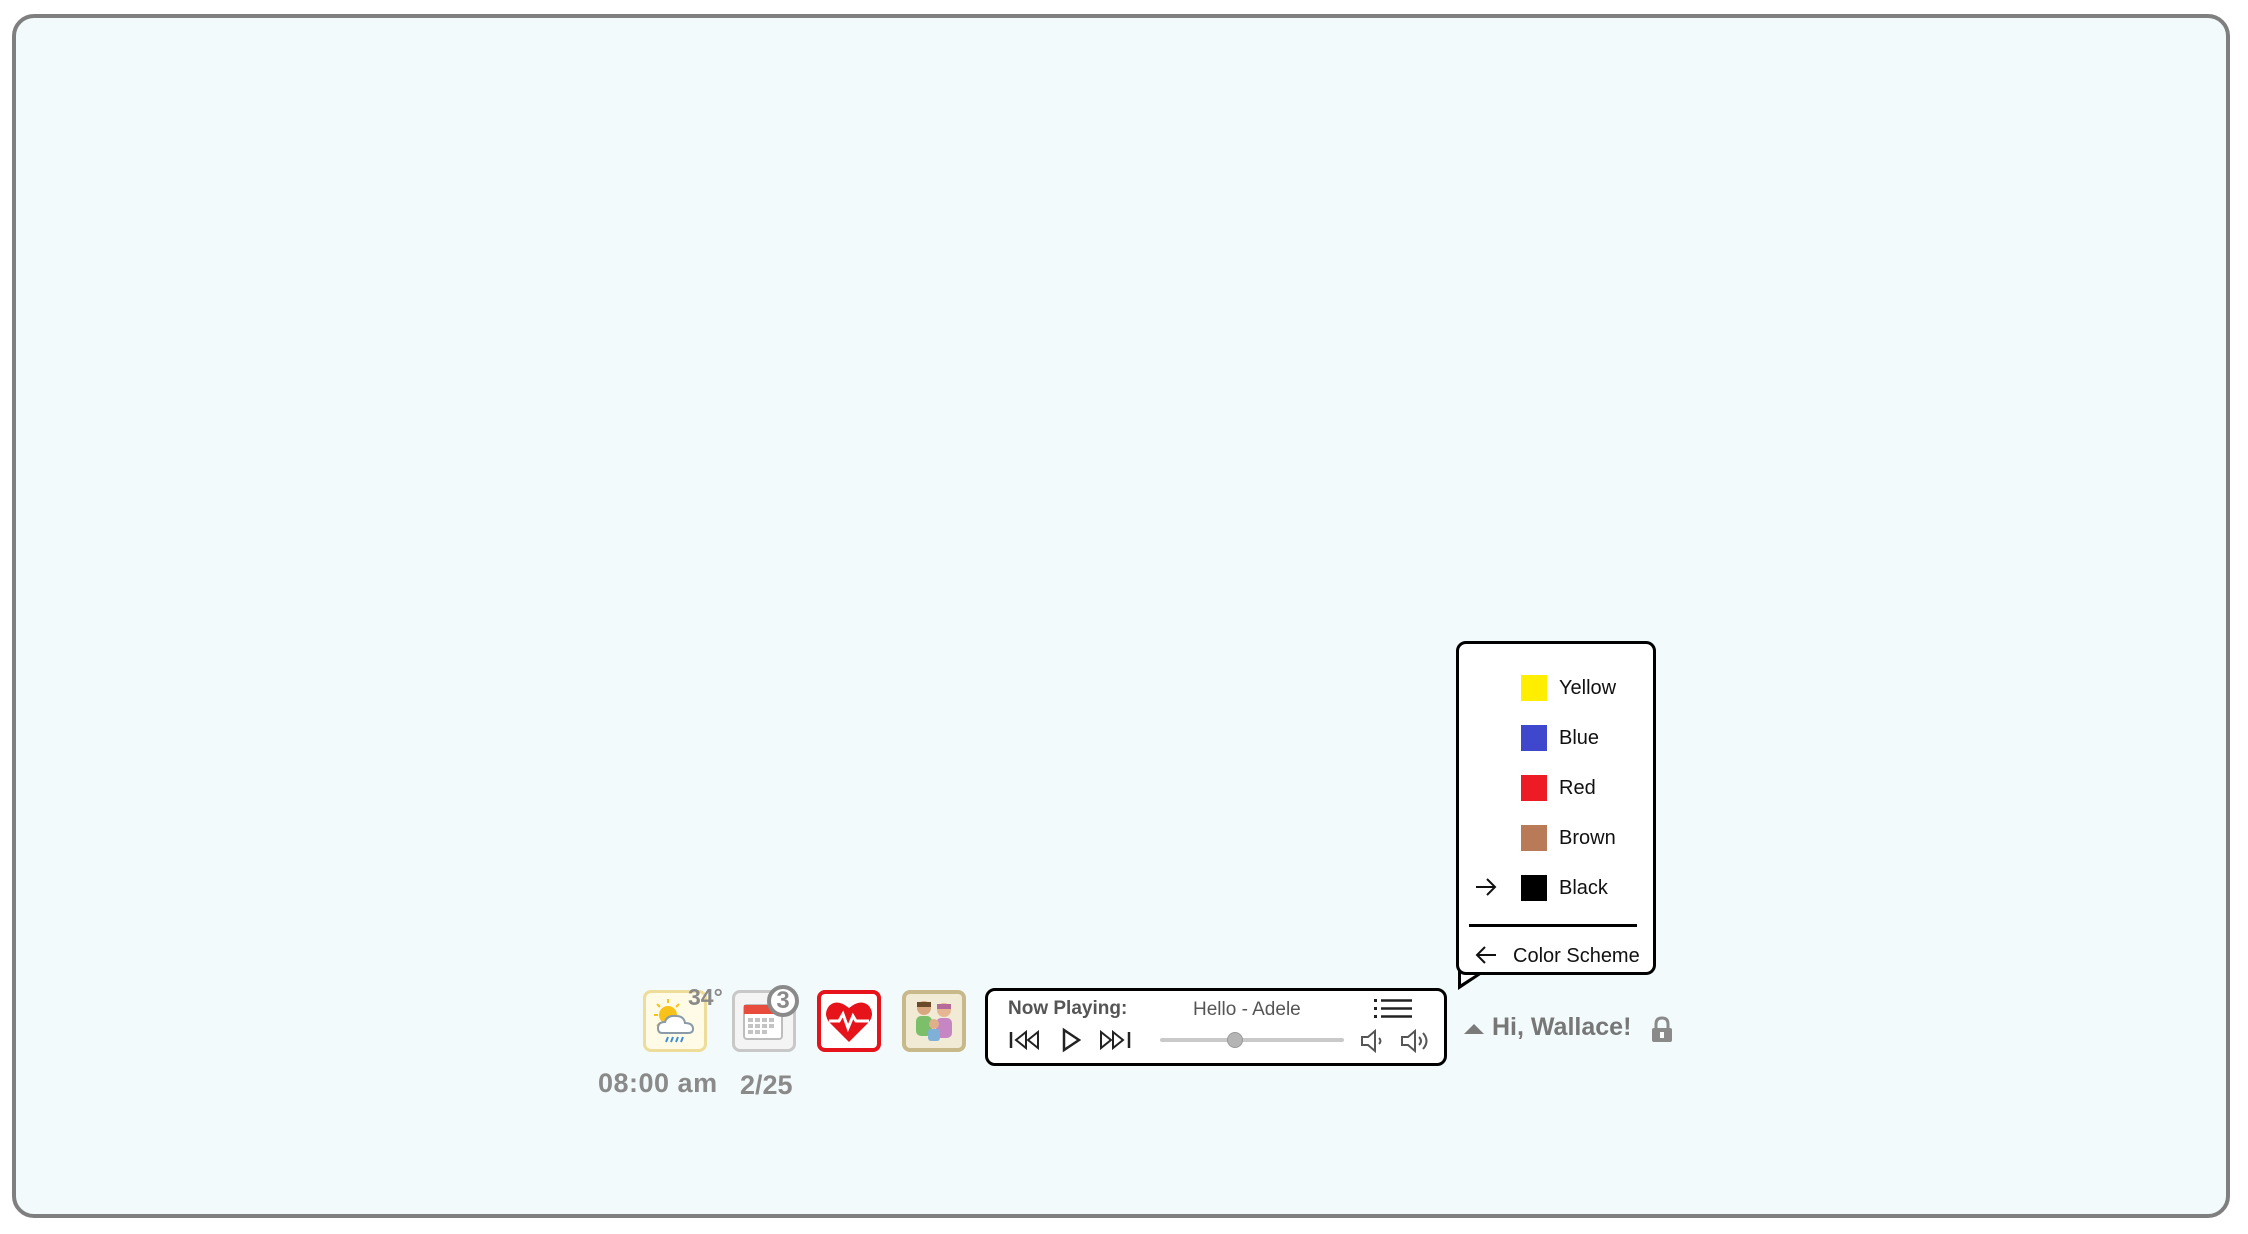 The width and height of the screenshot is (2248, 1234). What do you see at coordinates (1556, 888) in the screenshot?
I see `color-option-black: Black` at bounding box center [1556, 888].